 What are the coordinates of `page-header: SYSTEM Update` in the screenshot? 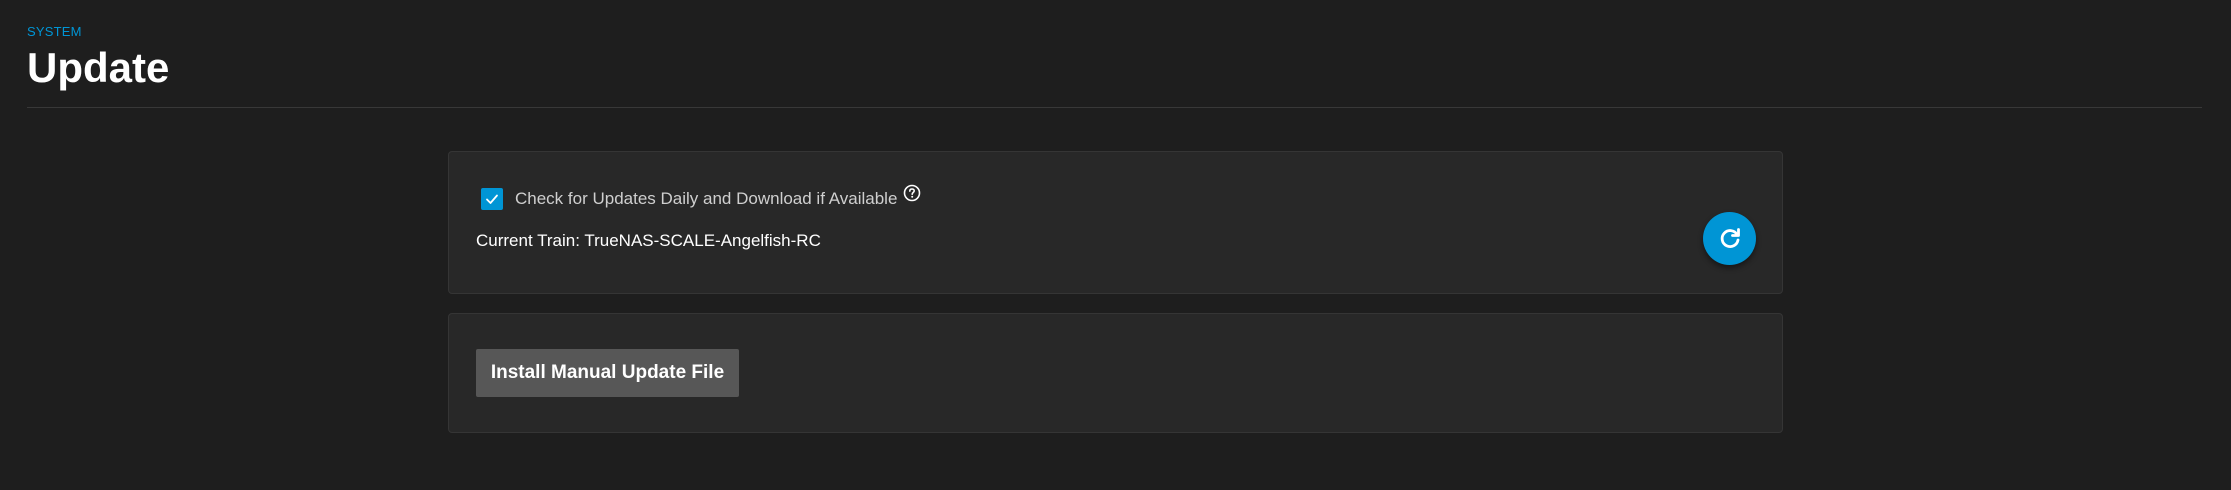 It's located at (98, 59).